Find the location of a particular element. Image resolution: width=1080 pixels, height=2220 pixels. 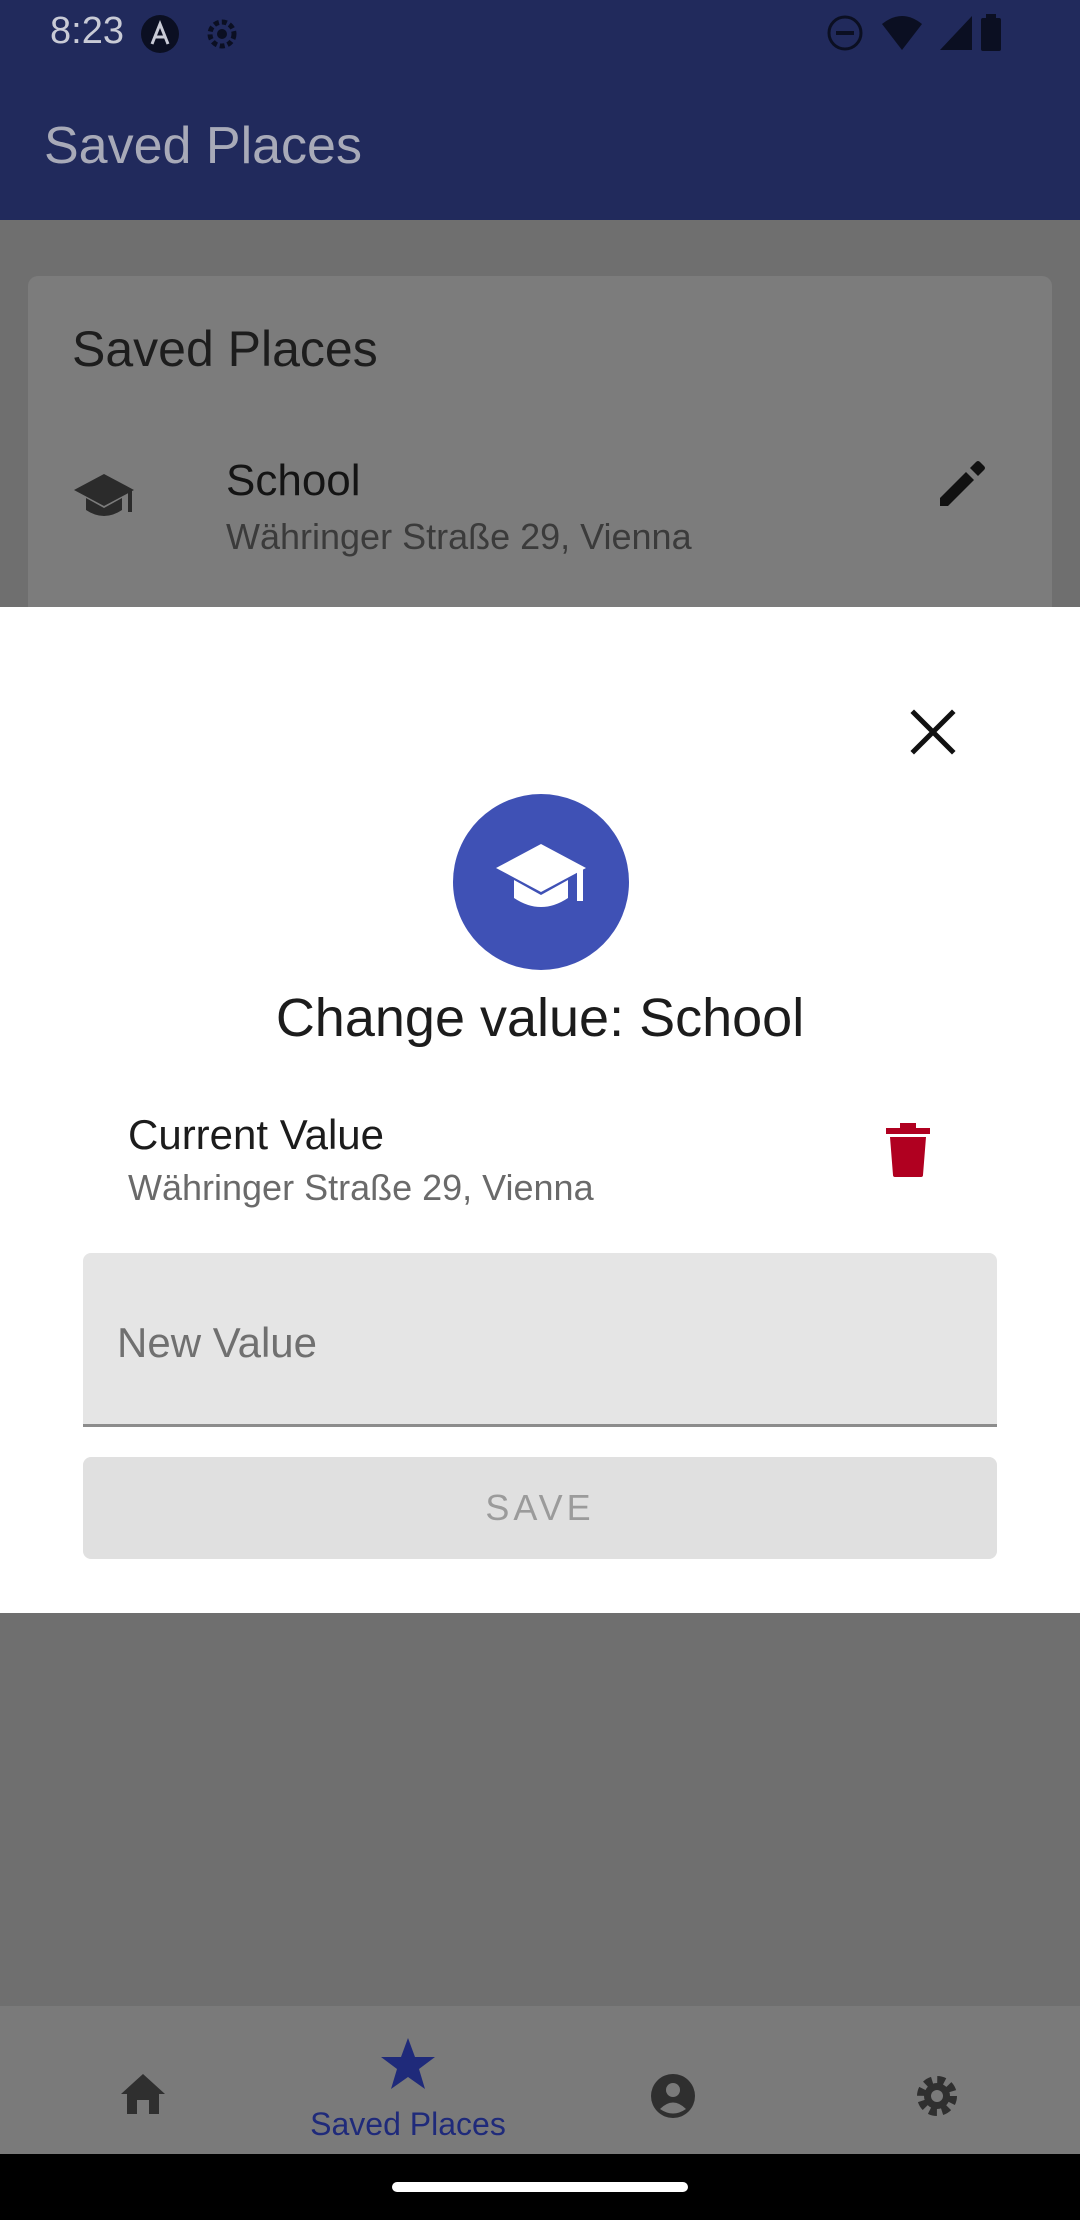

status-bar: 8:23 is located at coordinates (540, 33).